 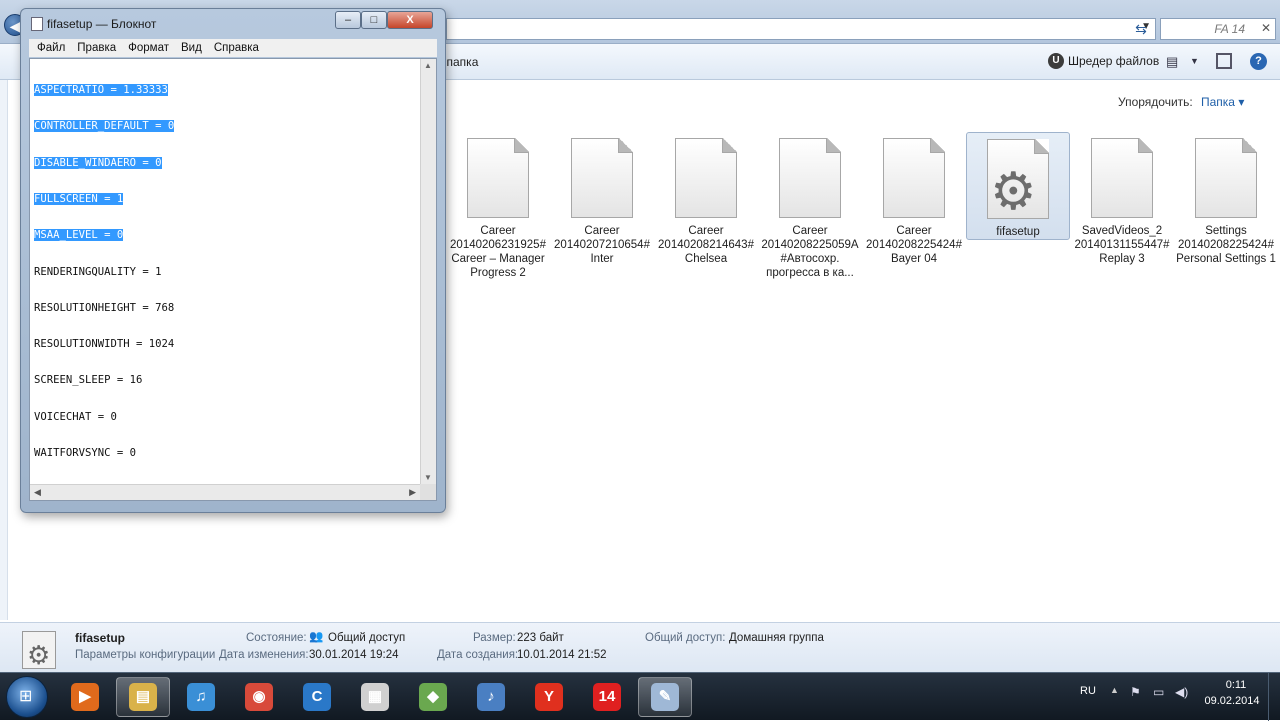 What do you see at coordinates (1158, 692) in the screenshot?
I see `network-icon: ▭` at bounding box center [1158, 692].